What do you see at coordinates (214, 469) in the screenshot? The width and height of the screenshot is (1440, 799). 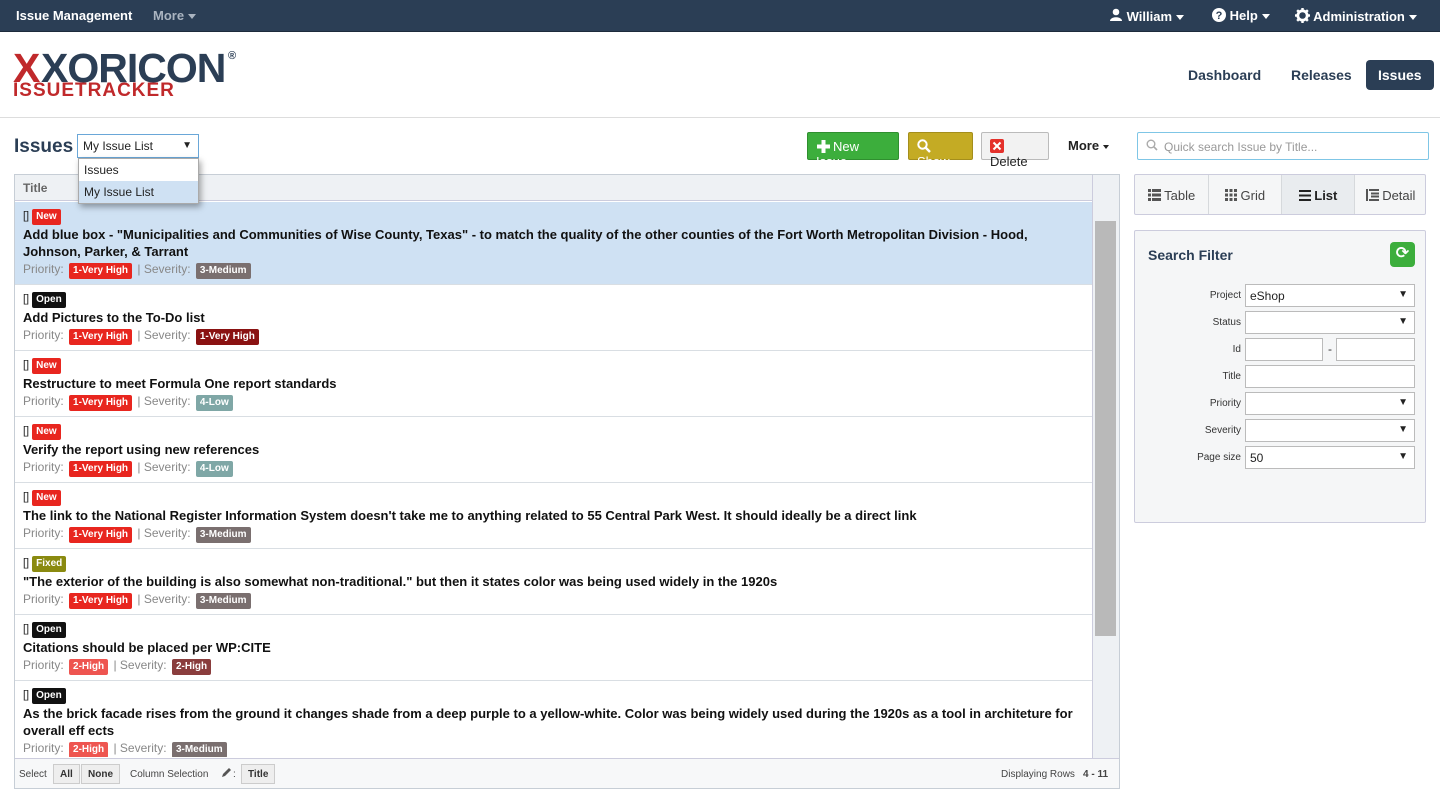 I see `severity-badge: 4-Low` at bounding box center [214, 469].